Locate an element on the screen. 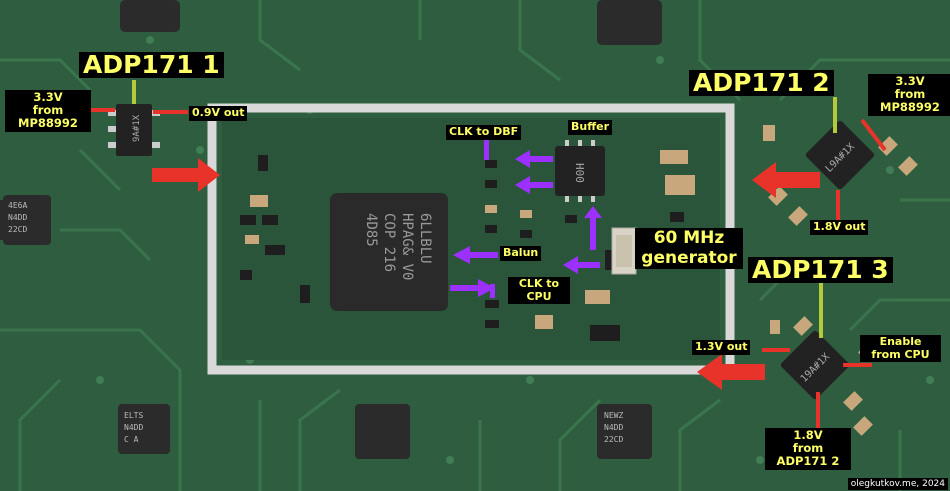  svg-text: NEWZ is located at coordinates (613, 415).